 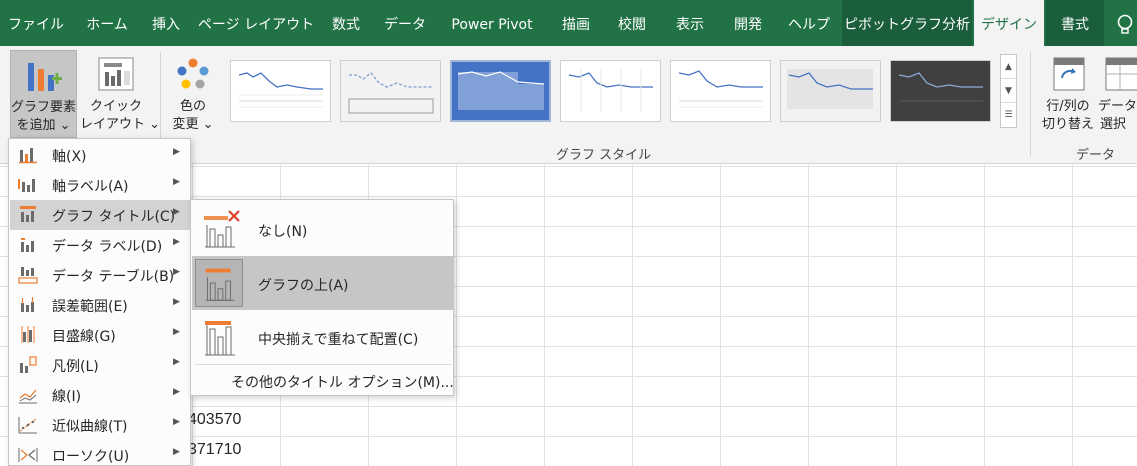 What do you see at coordinates (1068, 94) in the screenshot?
I see `switch-row-column-button: 行/列の 切り替え` at bounding box center [1068, 94].